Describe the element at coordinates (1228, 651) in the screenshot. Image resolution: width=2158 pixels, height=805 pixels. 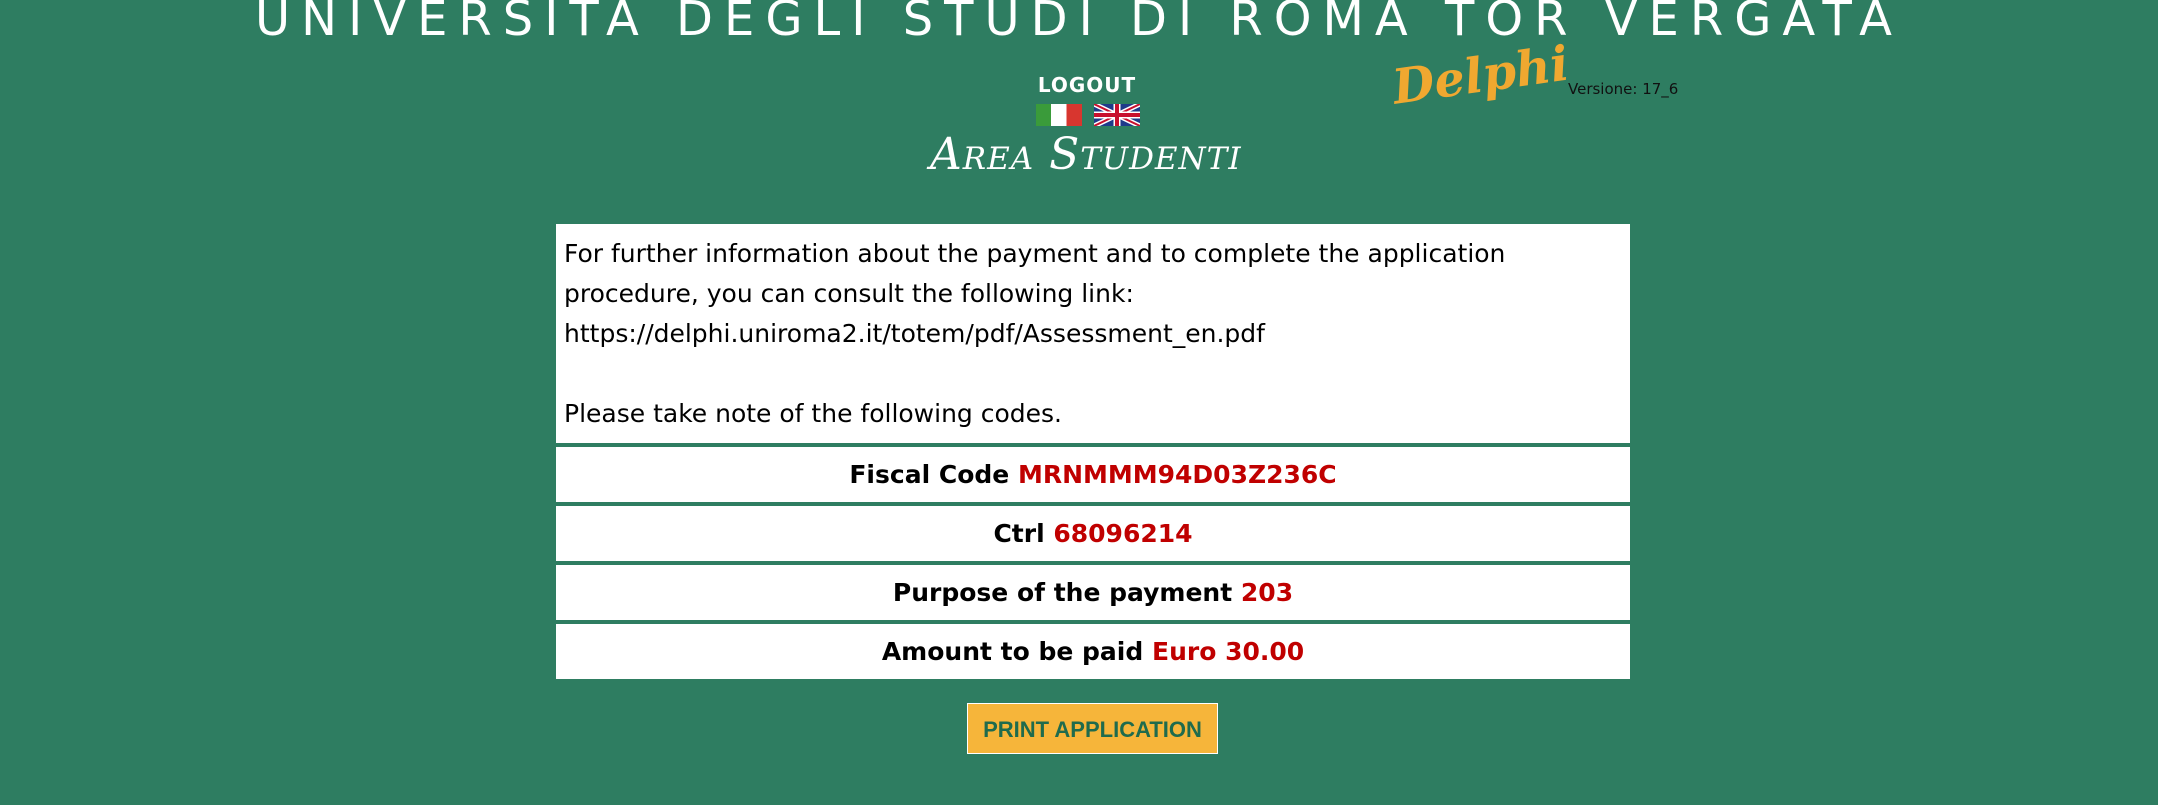
I see `amount-value: Euro 30.00` at that location.